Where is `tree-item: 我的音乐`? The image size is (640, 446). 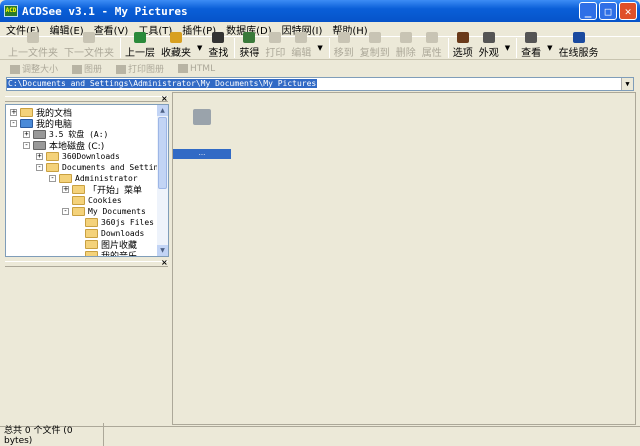
tree-item: 我的音乐 is located at coordinates (106, 253).